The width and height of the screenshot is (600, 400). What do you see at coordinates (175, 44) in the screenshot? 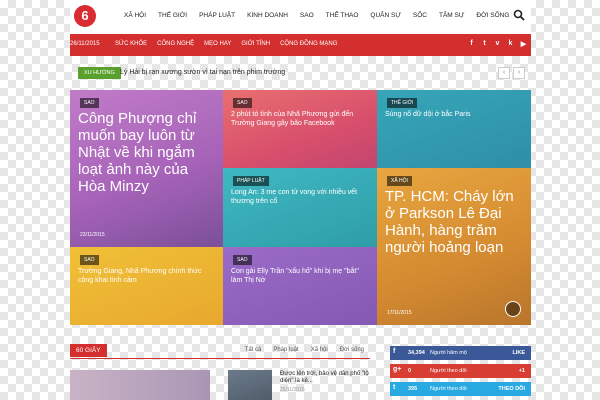
I see `subnav-item-cong-nghe: CÔNG NGHỆ` at bounding box center [175, 44].